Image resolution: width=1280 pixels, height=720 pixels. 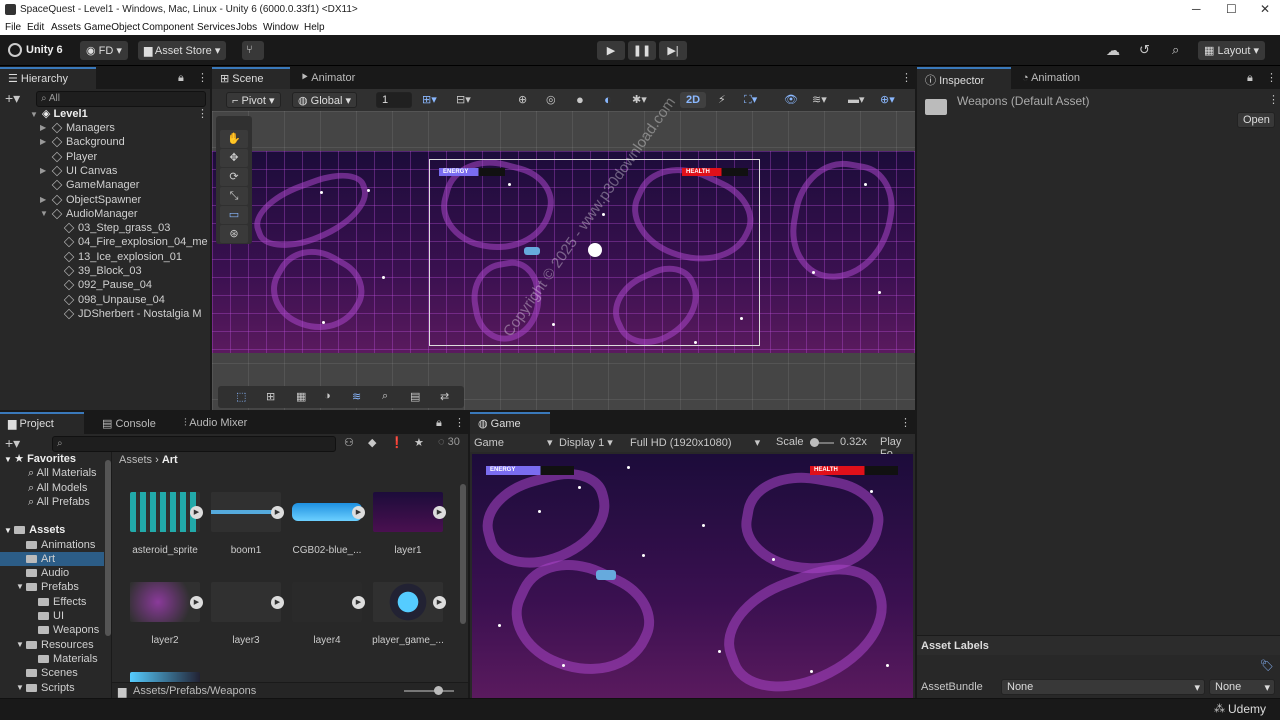 I want to click on menu-window: Window, so click(x=281, y=27).